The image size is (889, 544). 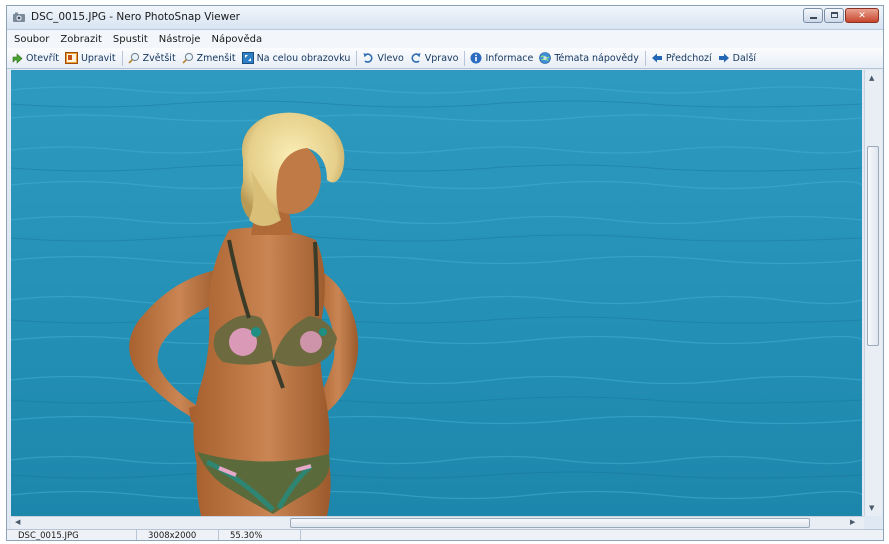 I want to click on maximize-button, so click(x=834, y=15).